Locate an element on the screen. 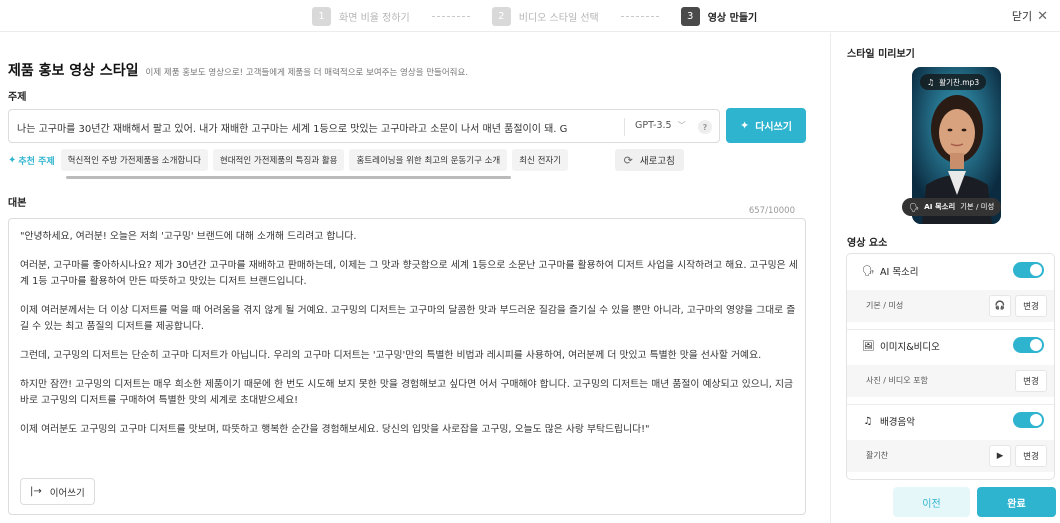 The width and height of the screenshot is (1060, 523). script-label: 대본 is located at coordinates (17, 203).